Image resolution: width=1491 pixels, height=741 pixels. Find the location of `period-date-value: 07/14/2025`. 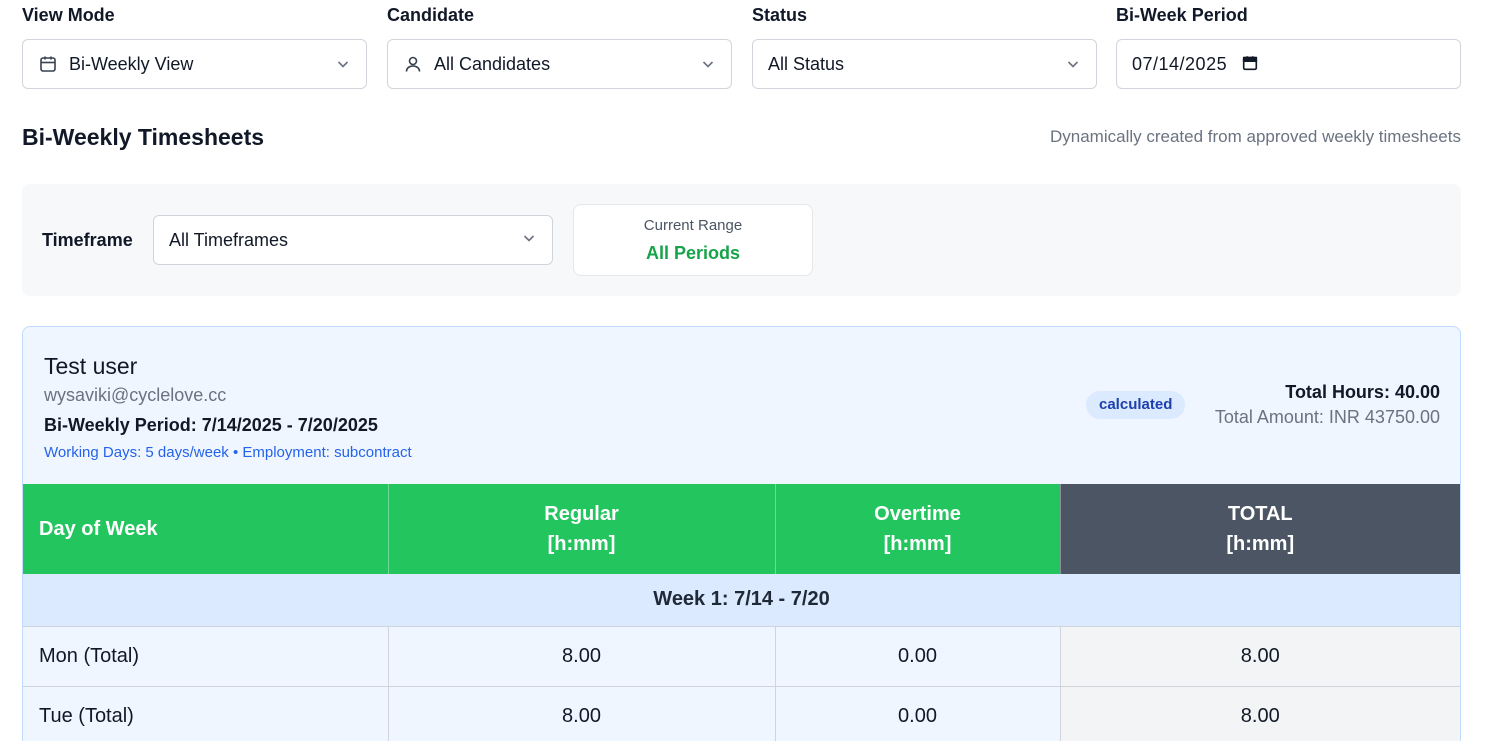

period-date-value: 07/14/2025 is located at coordinates (1180, 63).